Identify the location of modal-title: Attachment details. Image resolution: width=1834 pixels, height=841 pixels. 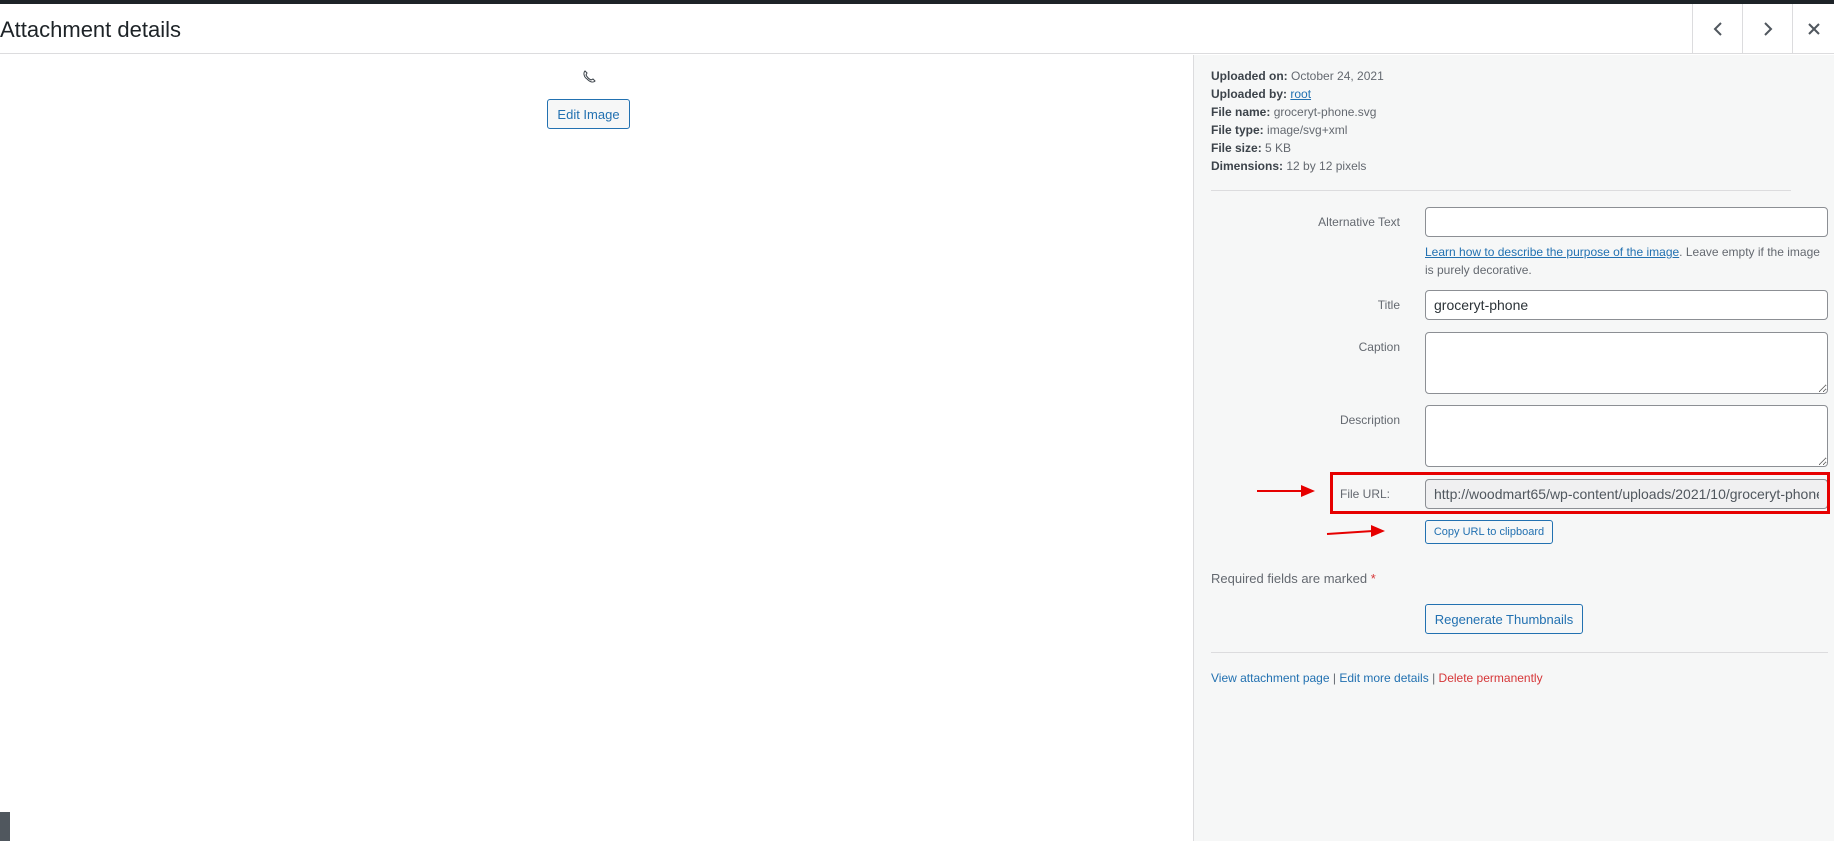
(90, 29).